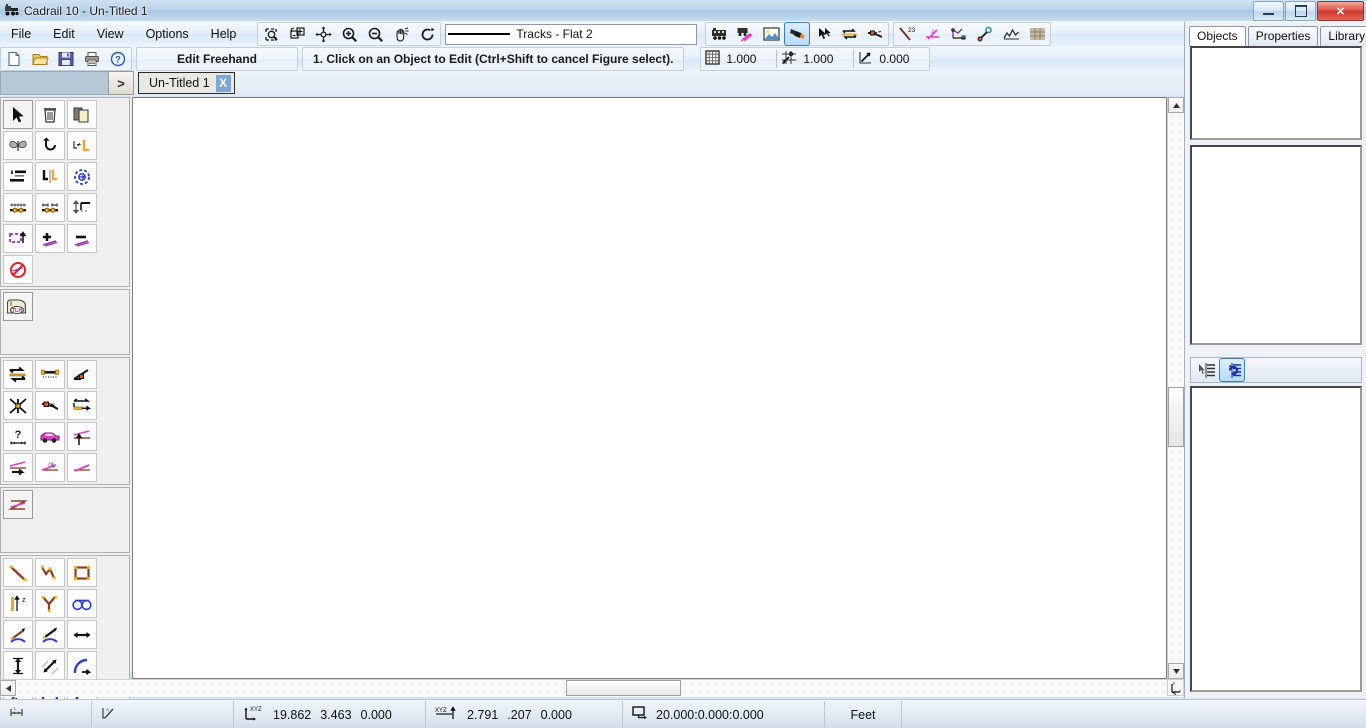 This screenshot has width=1366, height=728. Describe the element at coordinates (18, 238) in the screenshot. I see `tool-group-raise` at that location.